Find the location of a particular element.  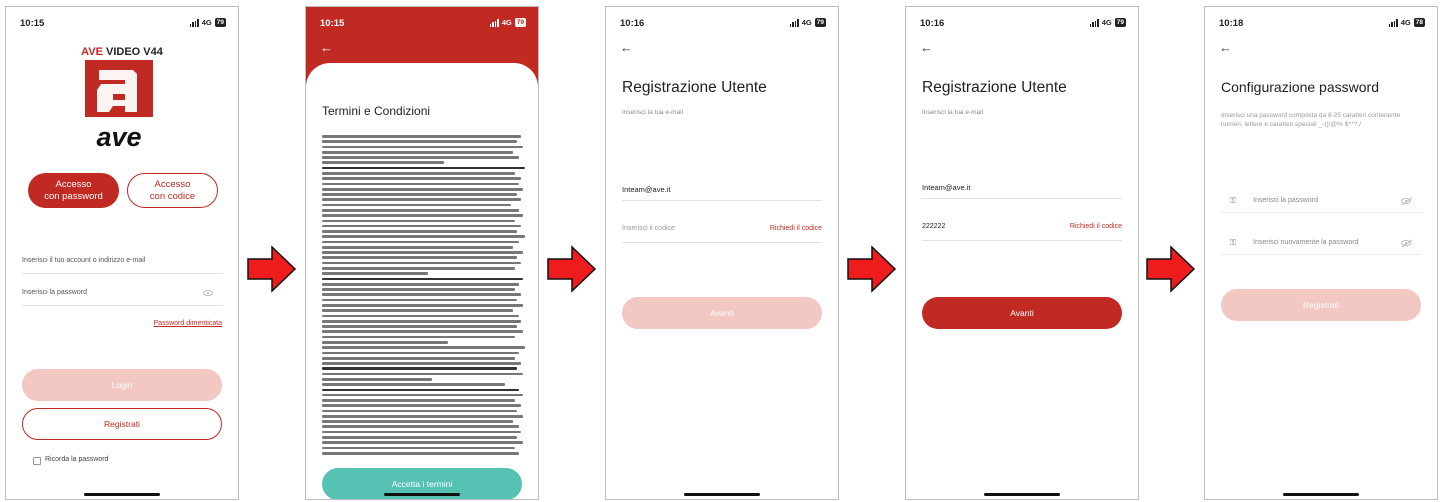

confirm-password-input: ⚿ Inserisci nuovamente la password is located at coordinates (1321, 243).